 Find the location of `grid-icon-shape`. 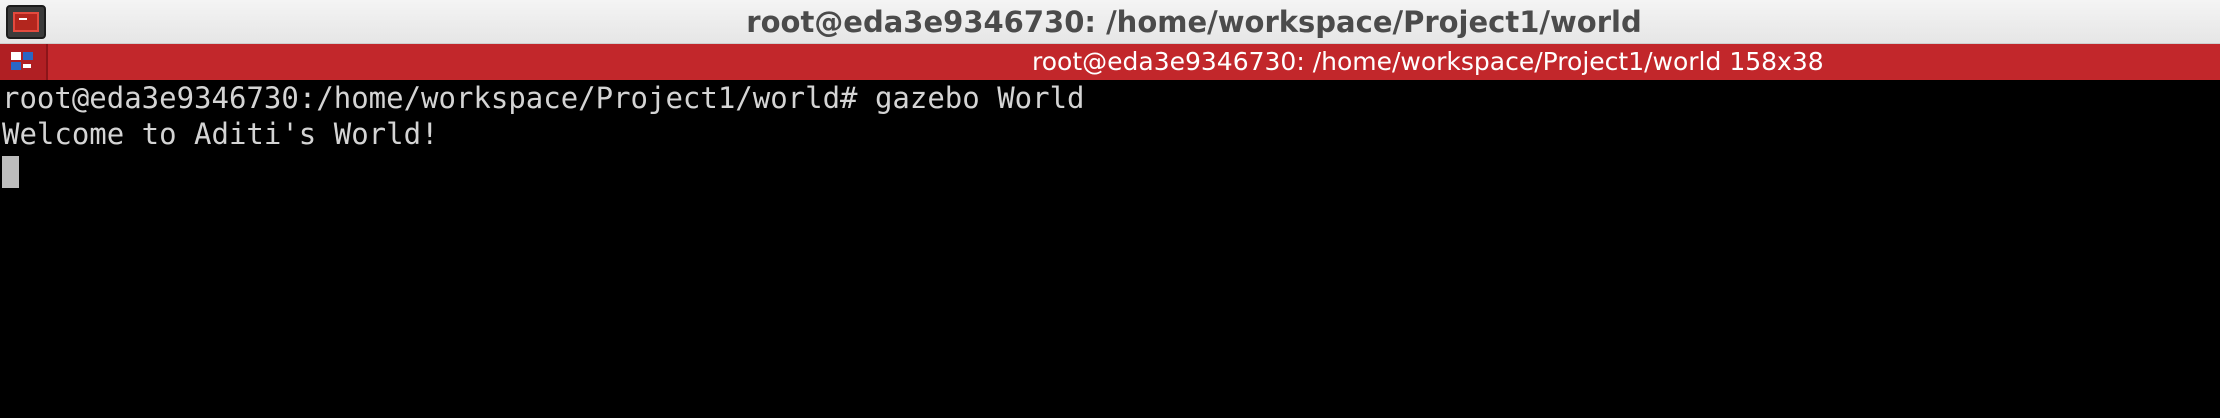

grid-icon-shape is located at coordinates (23, 62).